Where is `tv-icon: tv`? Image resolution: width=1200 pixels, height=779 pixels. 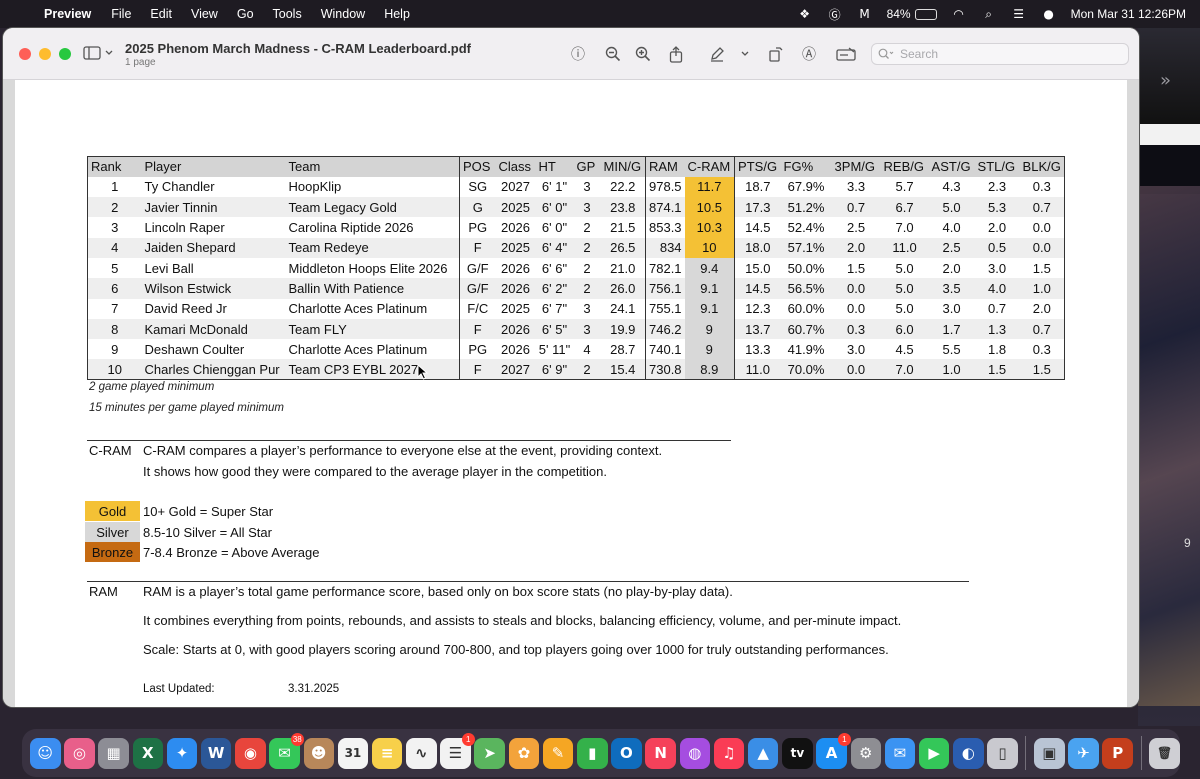
tv-icon: tv is located at coordinates (797, 753).